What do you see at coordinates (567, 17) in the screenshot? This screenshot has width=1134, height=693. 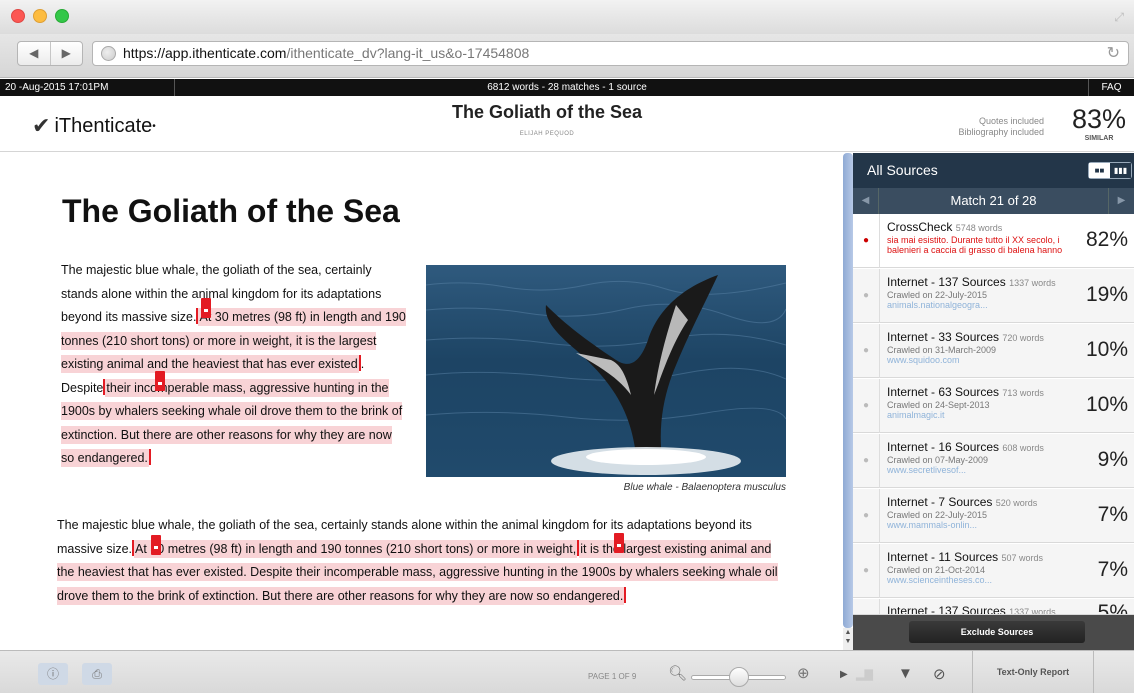 I see `title-bar: ⤢` at bounding box center [567, 17].